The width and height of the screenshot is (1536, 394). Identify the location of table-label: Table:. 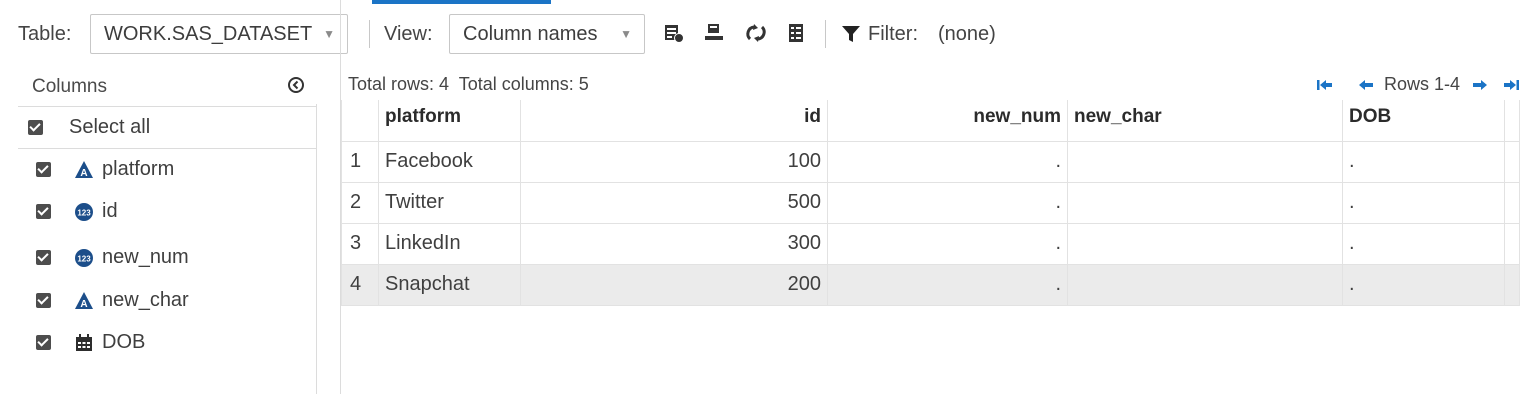
(45, 33).